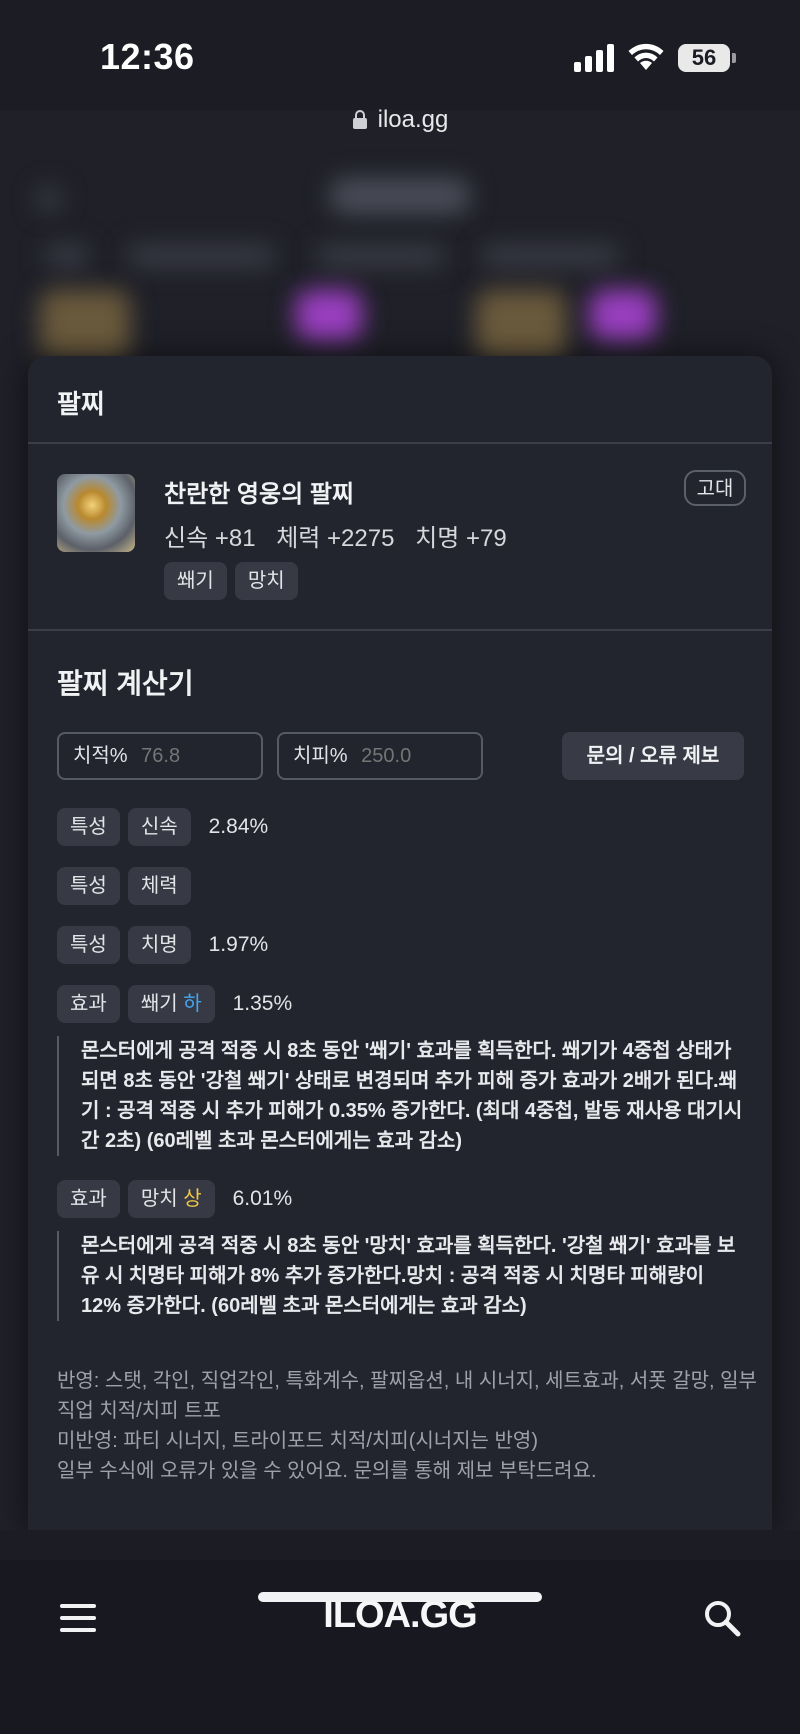 This screenshot has width=800, height=1734. What do you see at coordinates (96, 513) in the screenshot?
I see `bracelet-item-icon` at bounding box center [96, 513].